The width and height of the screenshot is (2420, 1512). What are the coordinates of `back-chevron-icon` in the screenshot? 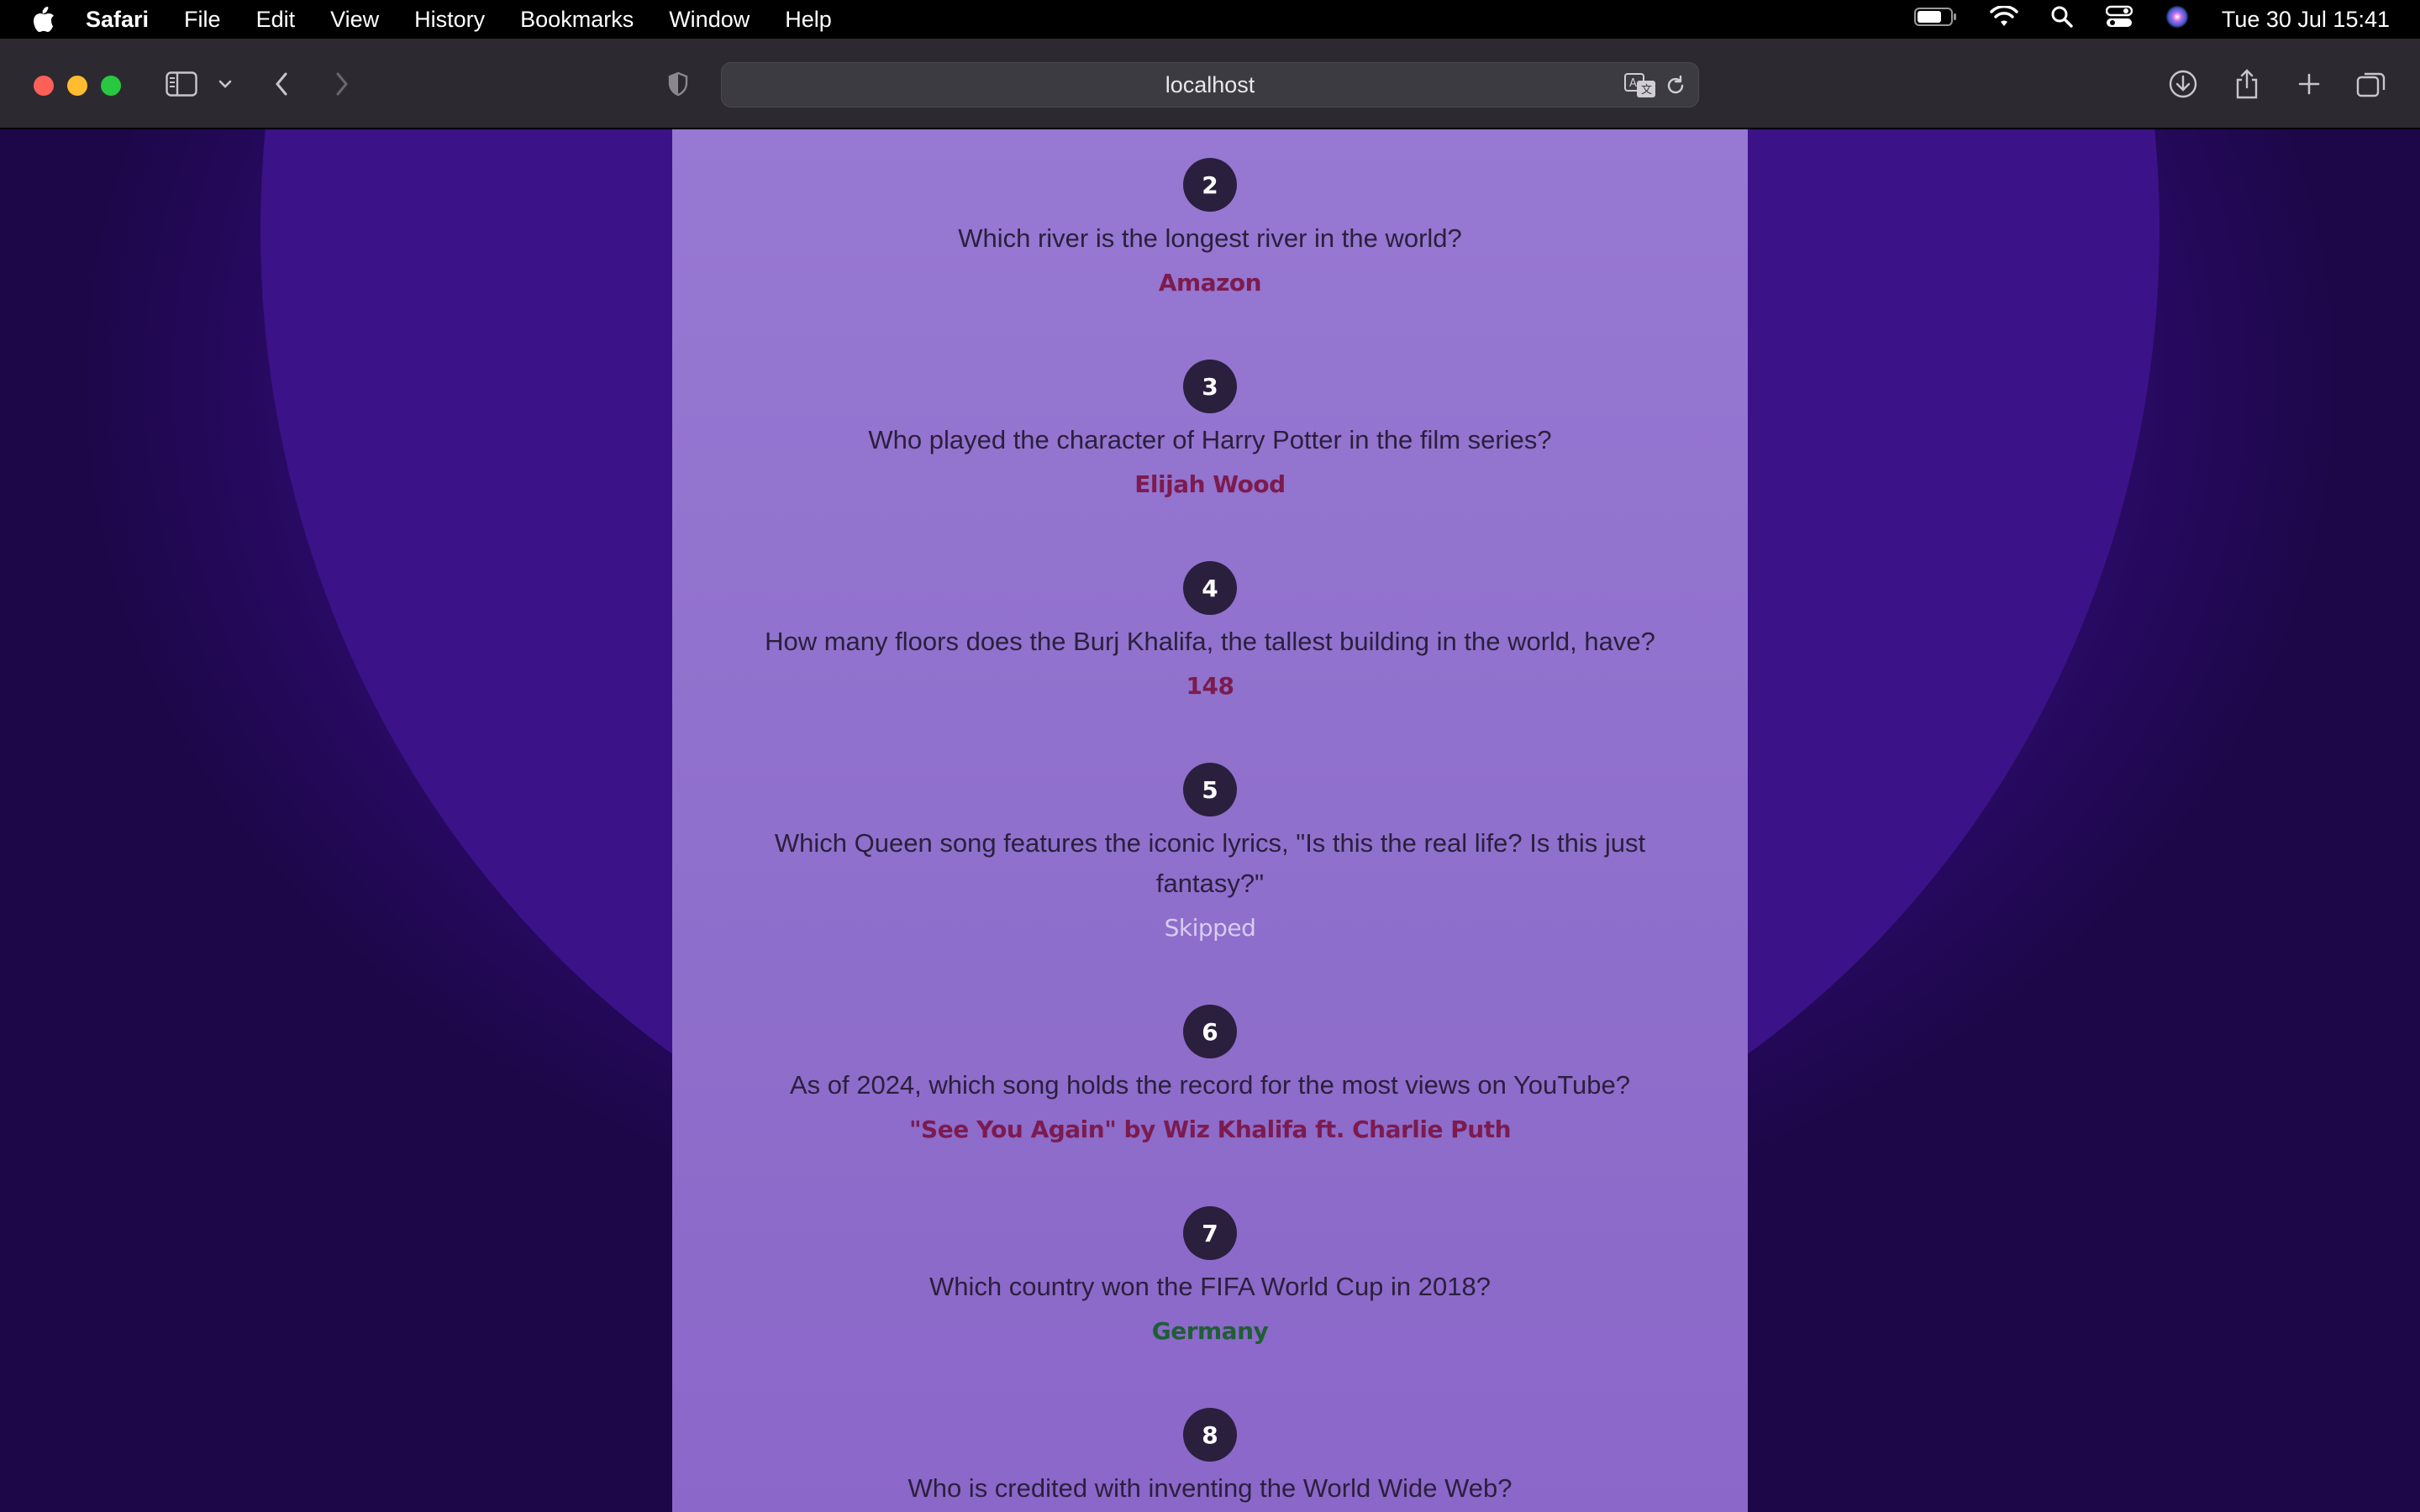 It's located at (281, 84).